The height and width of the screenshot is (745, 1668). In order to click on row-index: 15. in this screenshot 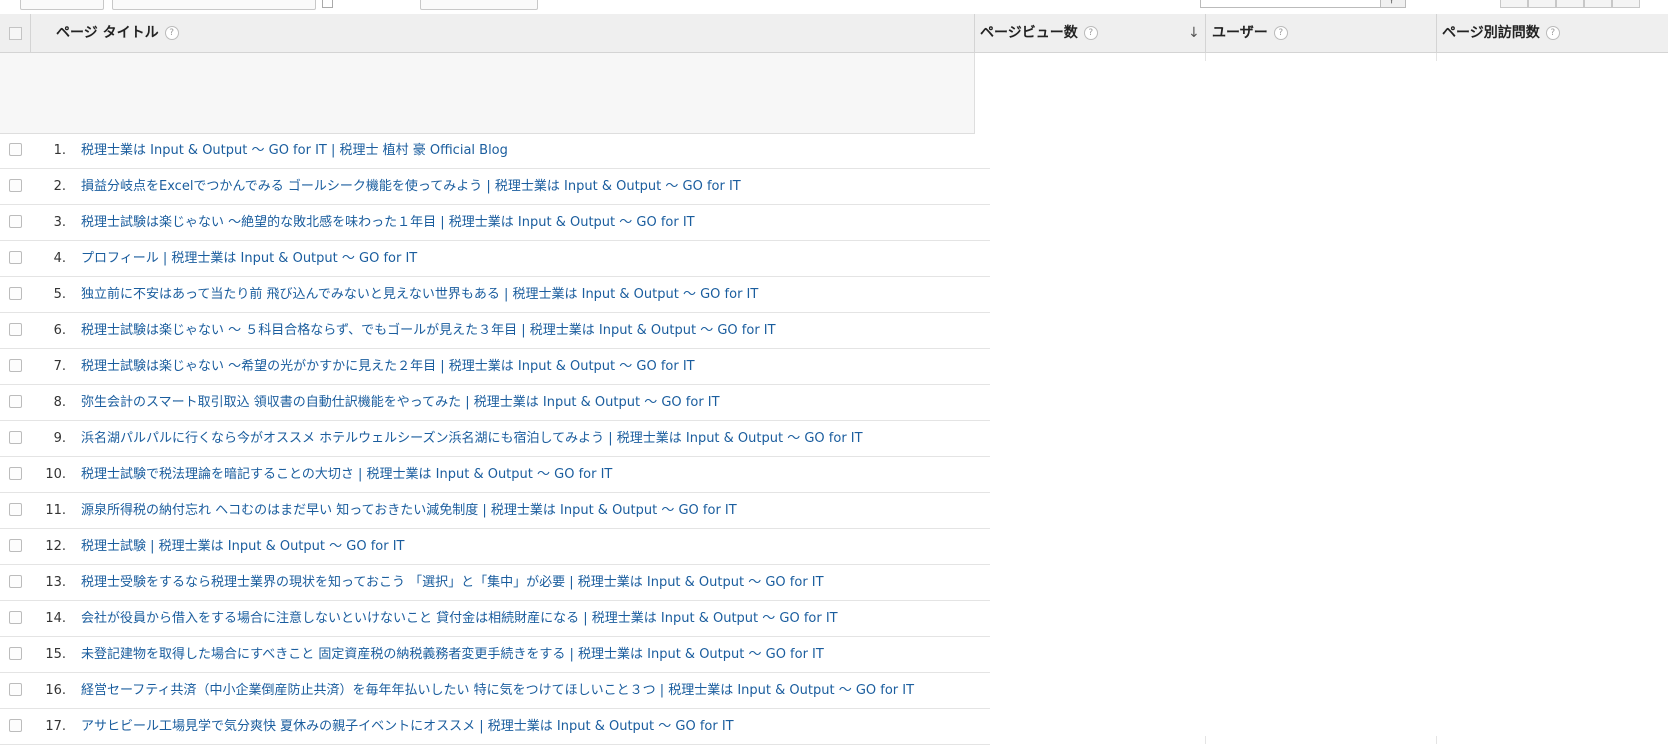, I will do `click(55, 654)`.